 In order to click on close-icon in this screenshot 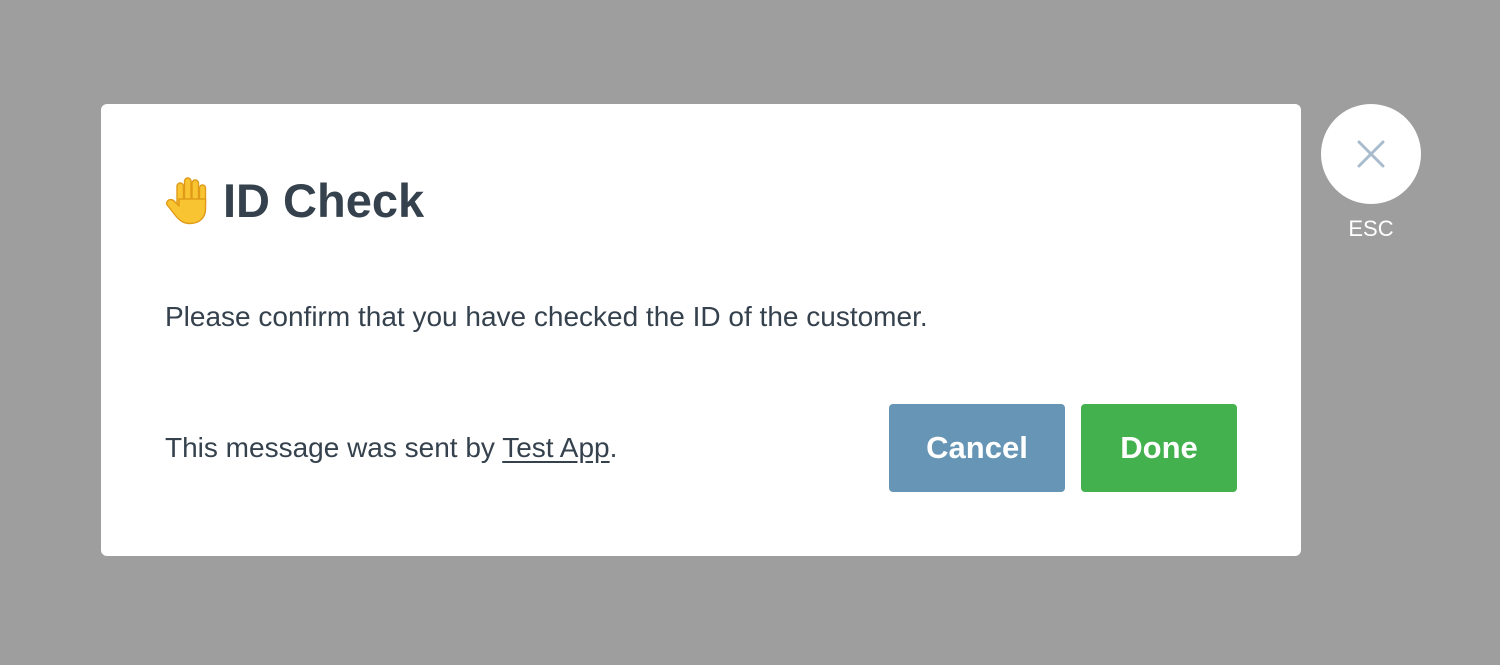, I will do `click(1371, 154)`.